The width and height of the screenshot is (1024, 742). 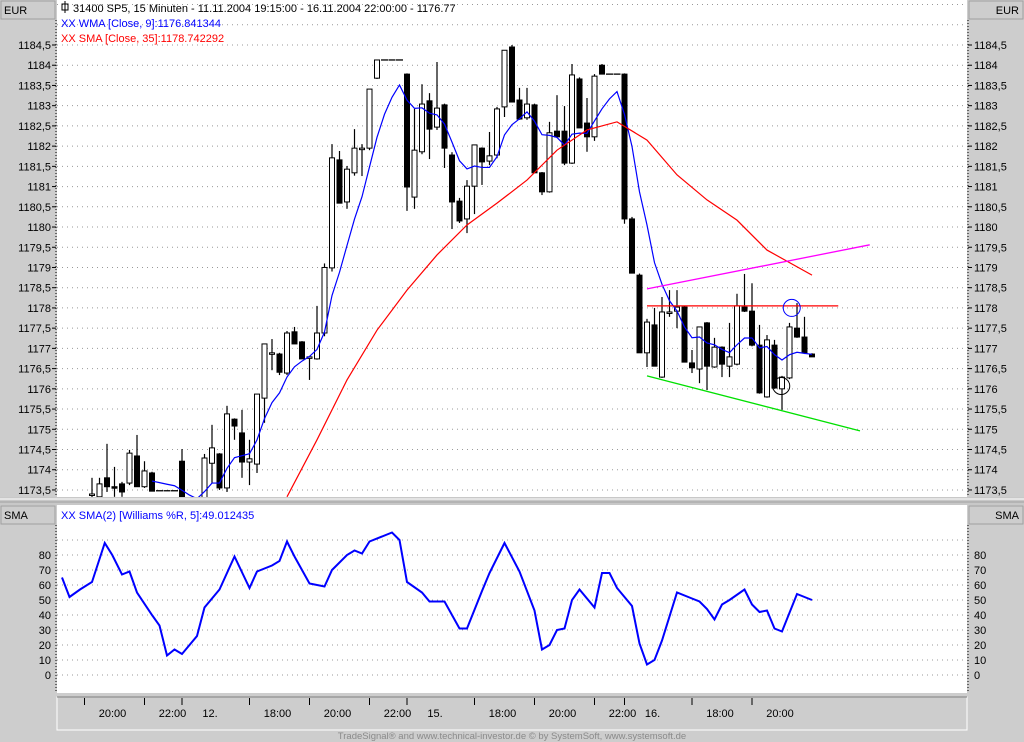 I want to click on y-tick-label-right: 1175,5, so click(x=990, y=410).